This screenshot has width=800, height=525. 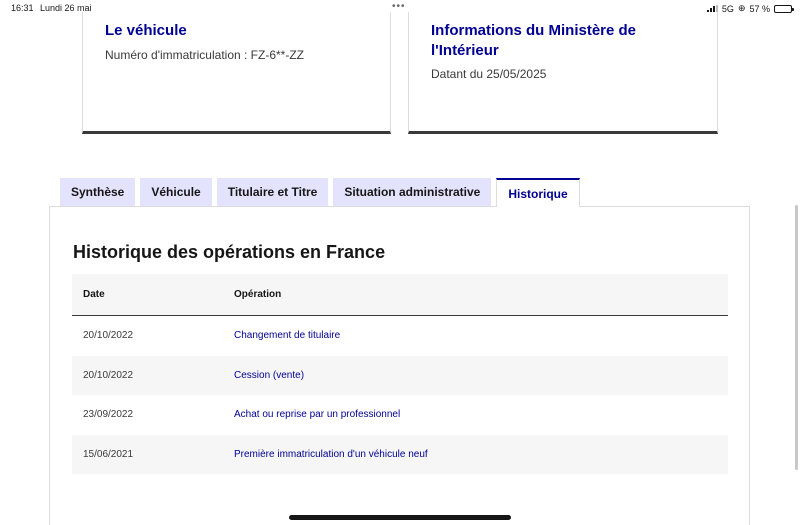 I want to click on column-header-date: Date, so click(x=94, y=294).